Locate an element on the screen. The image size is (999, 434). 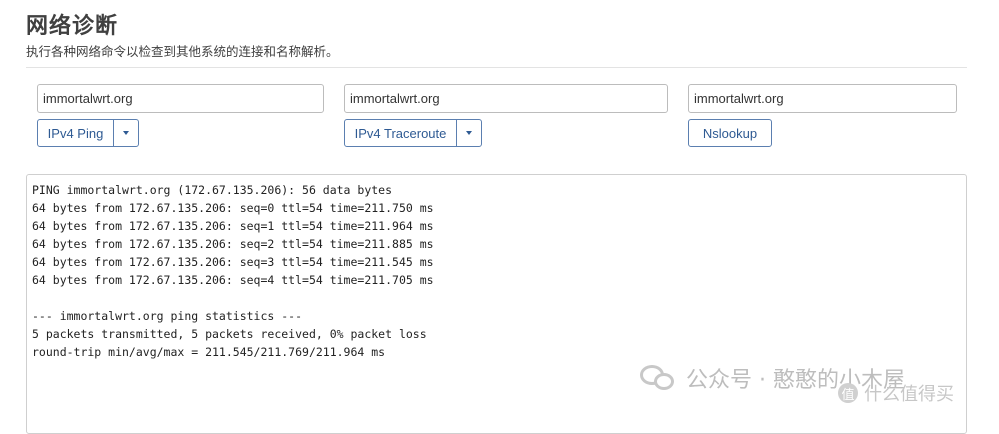
ping-host-input is located at coordinates (180, 98).